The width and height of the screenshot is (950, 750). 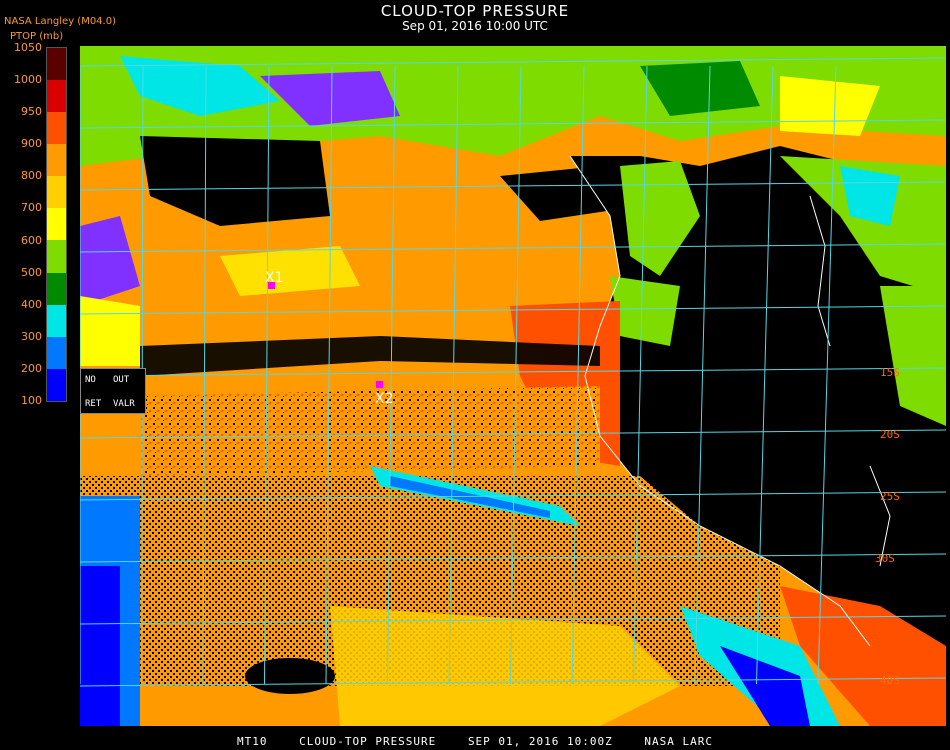 I want to click on lat-label-40s: 40S, so click(x=890, y=680).